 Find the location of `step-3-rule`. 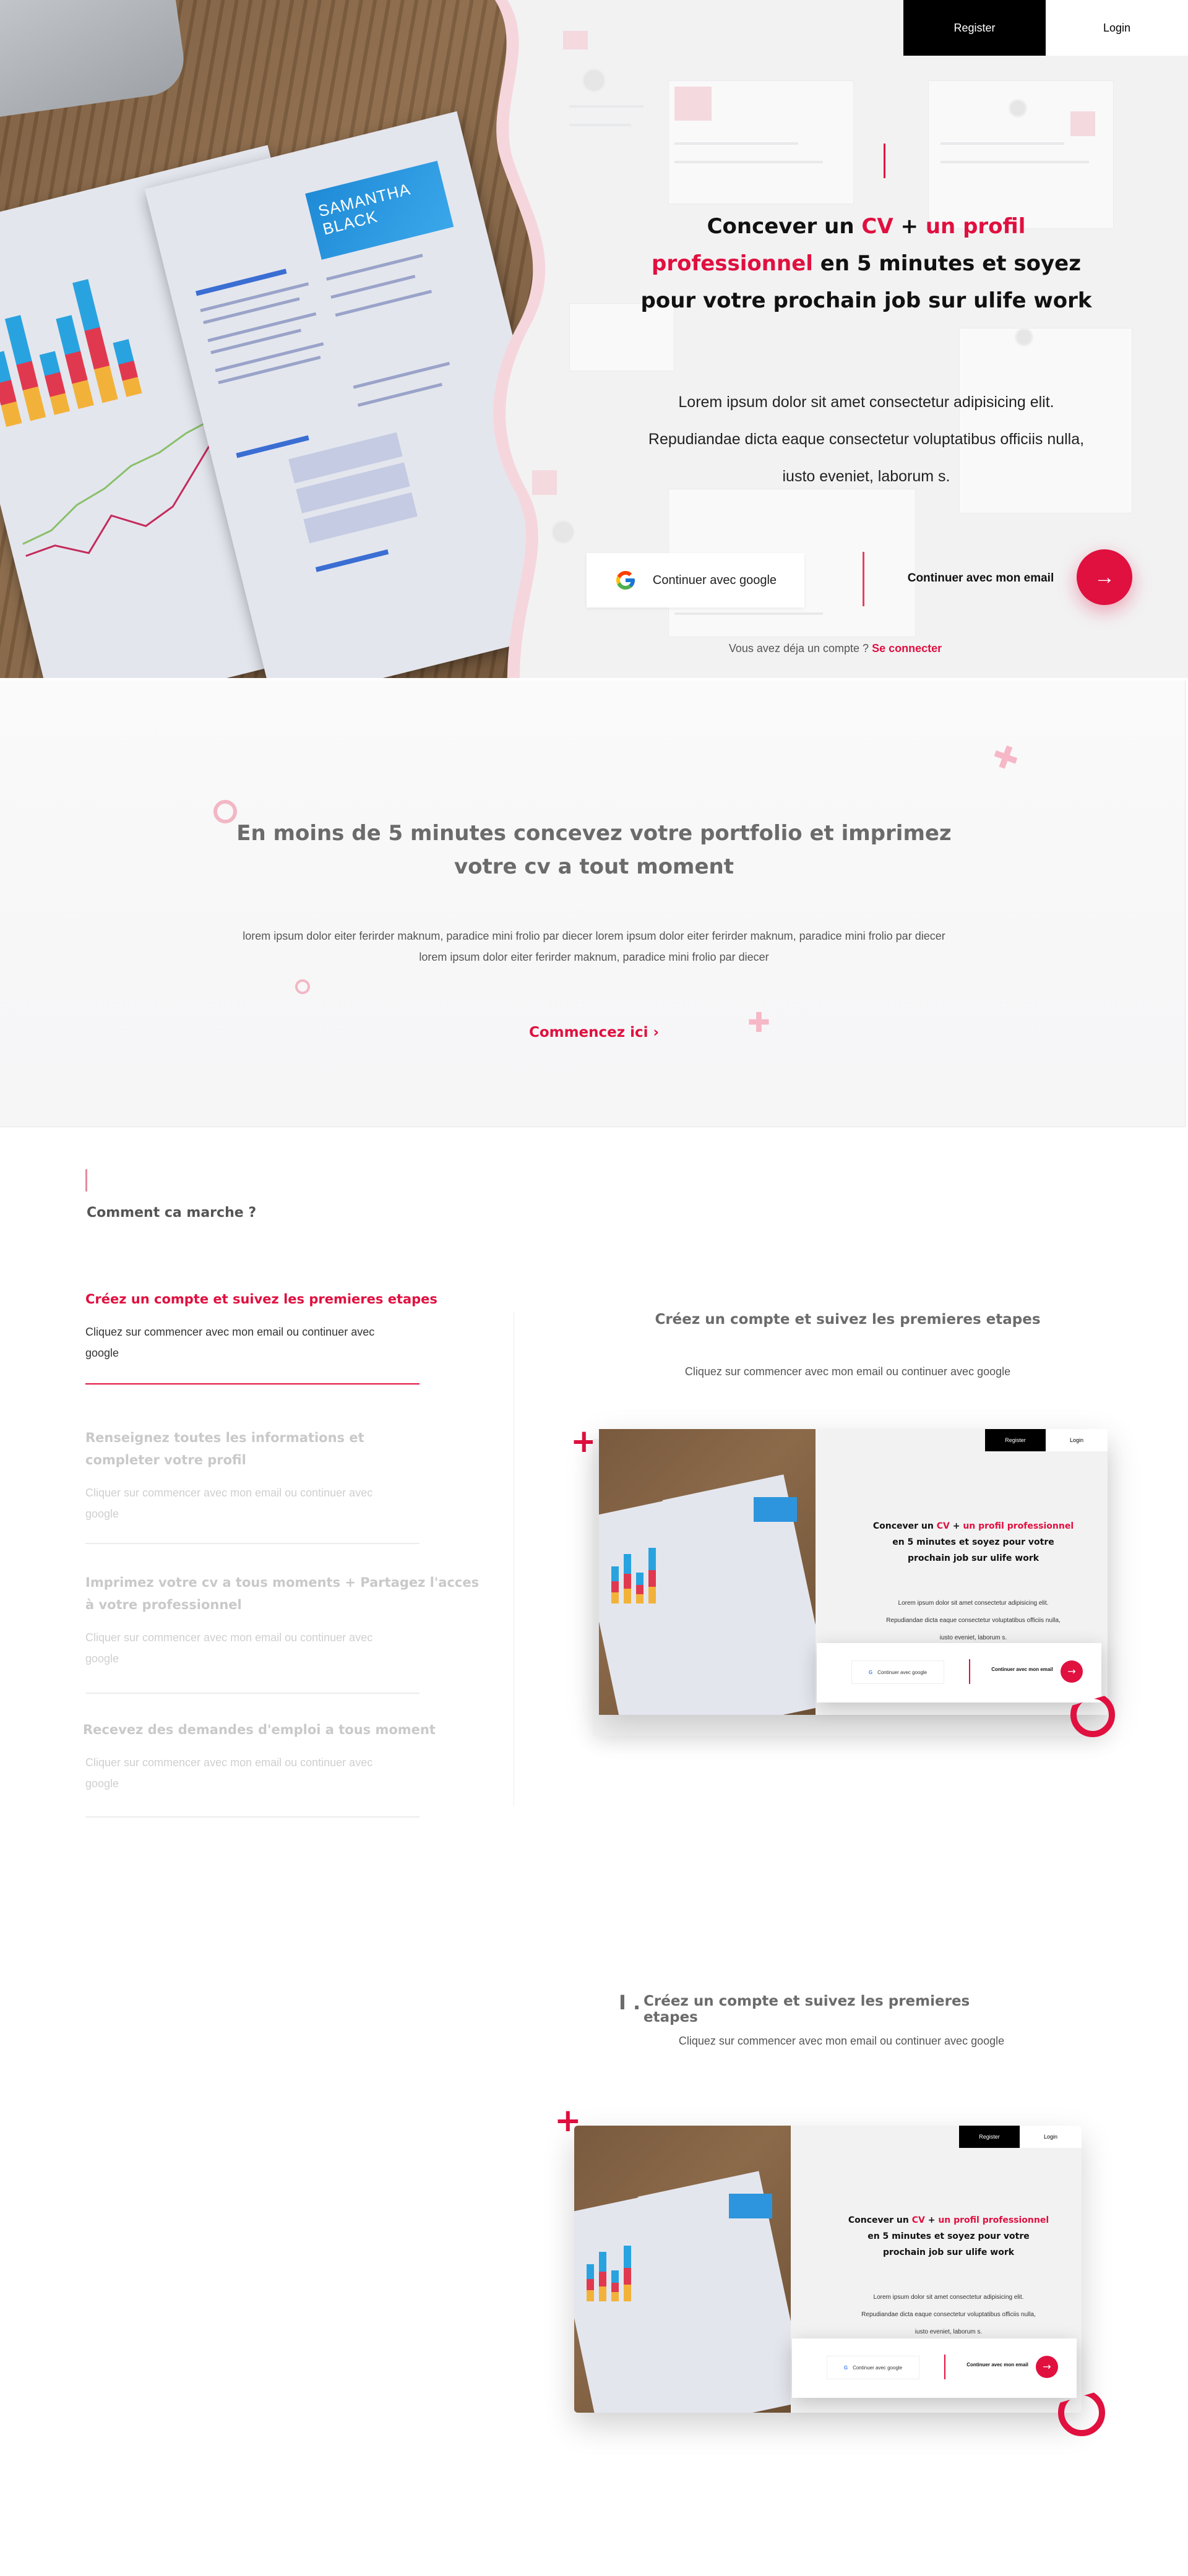

step-3-rule is located at coordinates (252, 1693).